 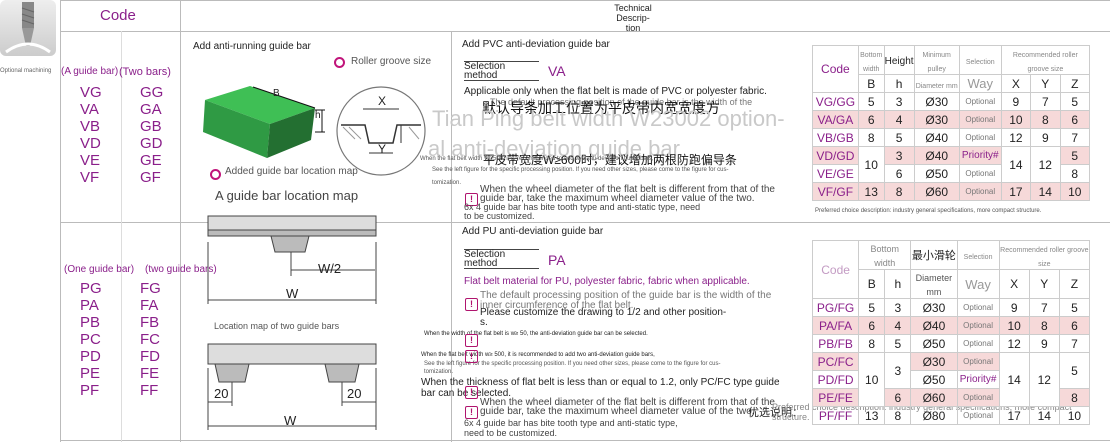 What do you see at coordinates (899, 137) in the screenshot?
I see `cell-h: 5` at bounding box center [899, 137].